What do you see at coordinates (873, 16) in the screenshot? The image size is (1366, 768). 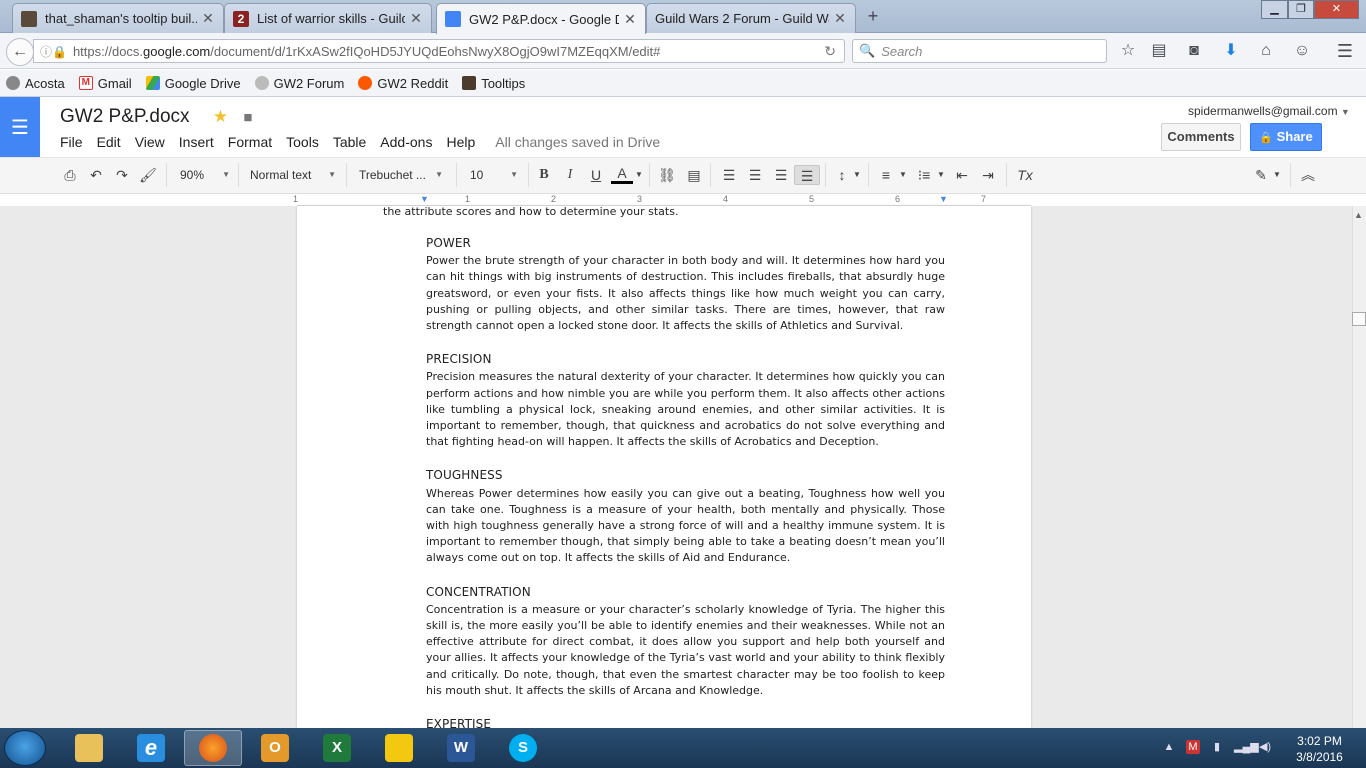 I see `new-tab-button: +` at bounding box center [873, 16].